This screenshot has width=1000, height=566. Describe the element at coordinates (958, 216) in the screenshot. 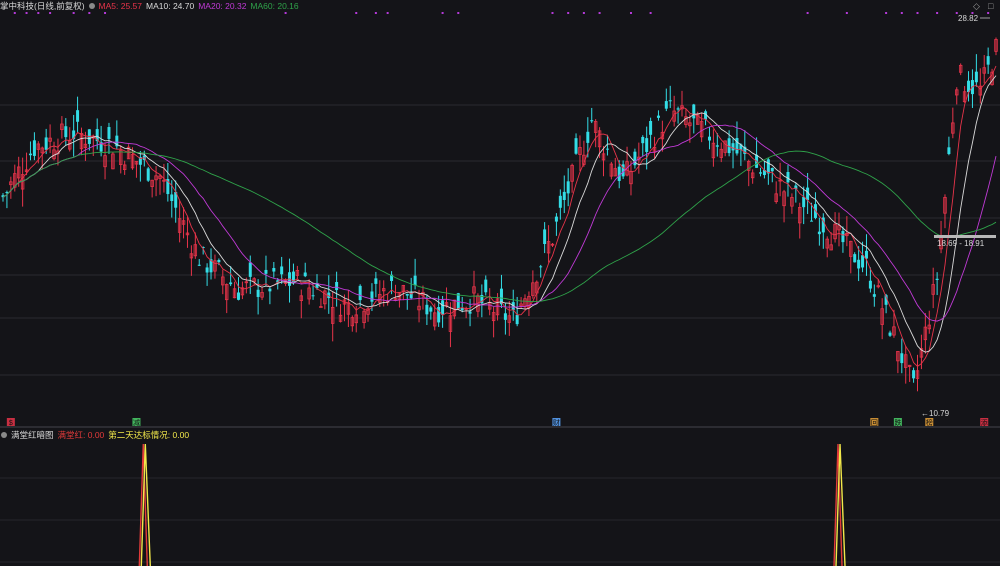

I see `price-annotations: 28.82 ←10.79 18.69 - 18.91` at that location.